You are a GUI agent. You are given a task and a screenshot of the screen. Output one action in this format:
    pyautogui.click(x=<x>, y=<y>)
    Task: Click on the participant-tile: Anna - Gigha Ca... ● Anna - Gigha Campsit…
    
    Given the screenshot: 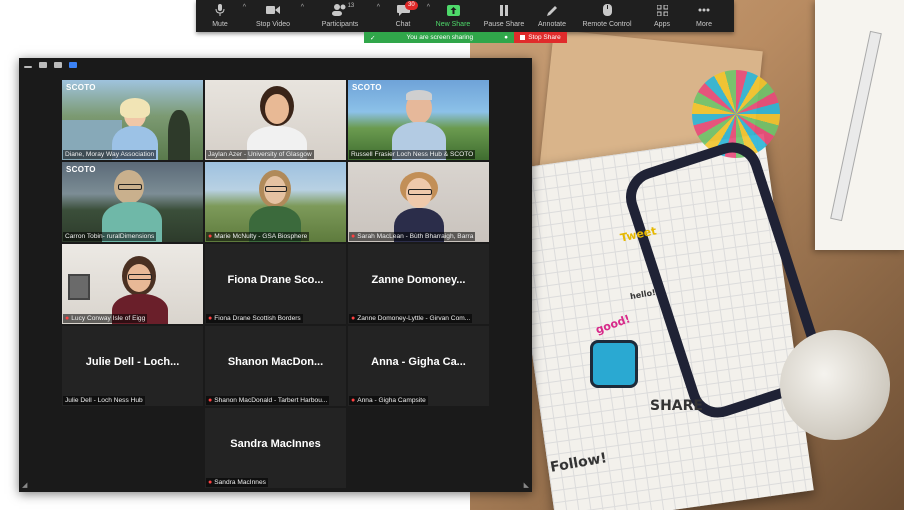 What is the action you would take?
    pyautogui.click(x=418, y=366)
    